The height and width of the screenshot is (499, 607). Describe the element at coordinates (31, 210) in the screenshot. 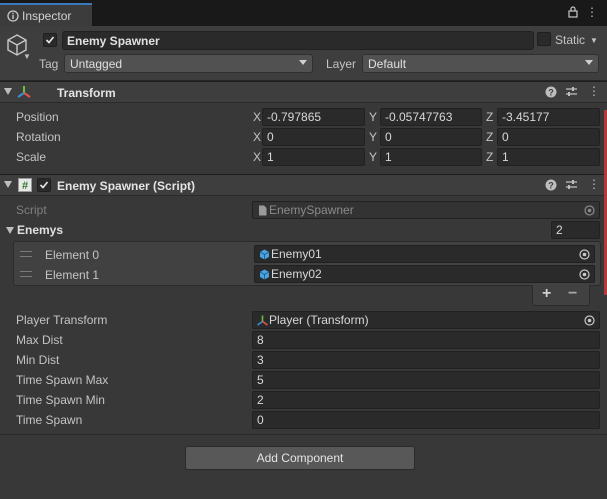

I see `script-label: Script` at that location.